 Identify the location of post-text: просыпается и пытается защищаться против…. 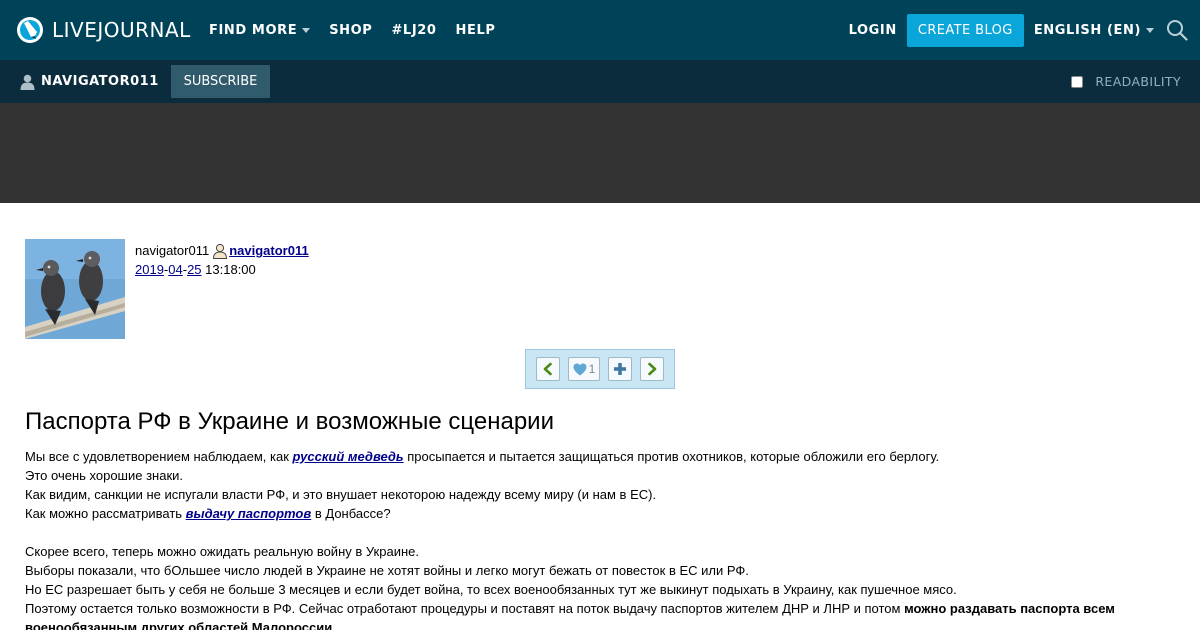
(671, 456).